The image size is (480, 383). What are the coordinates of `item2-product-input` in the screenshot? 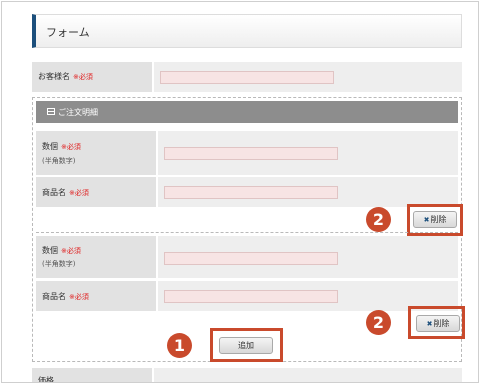 It's located at (251, 296).